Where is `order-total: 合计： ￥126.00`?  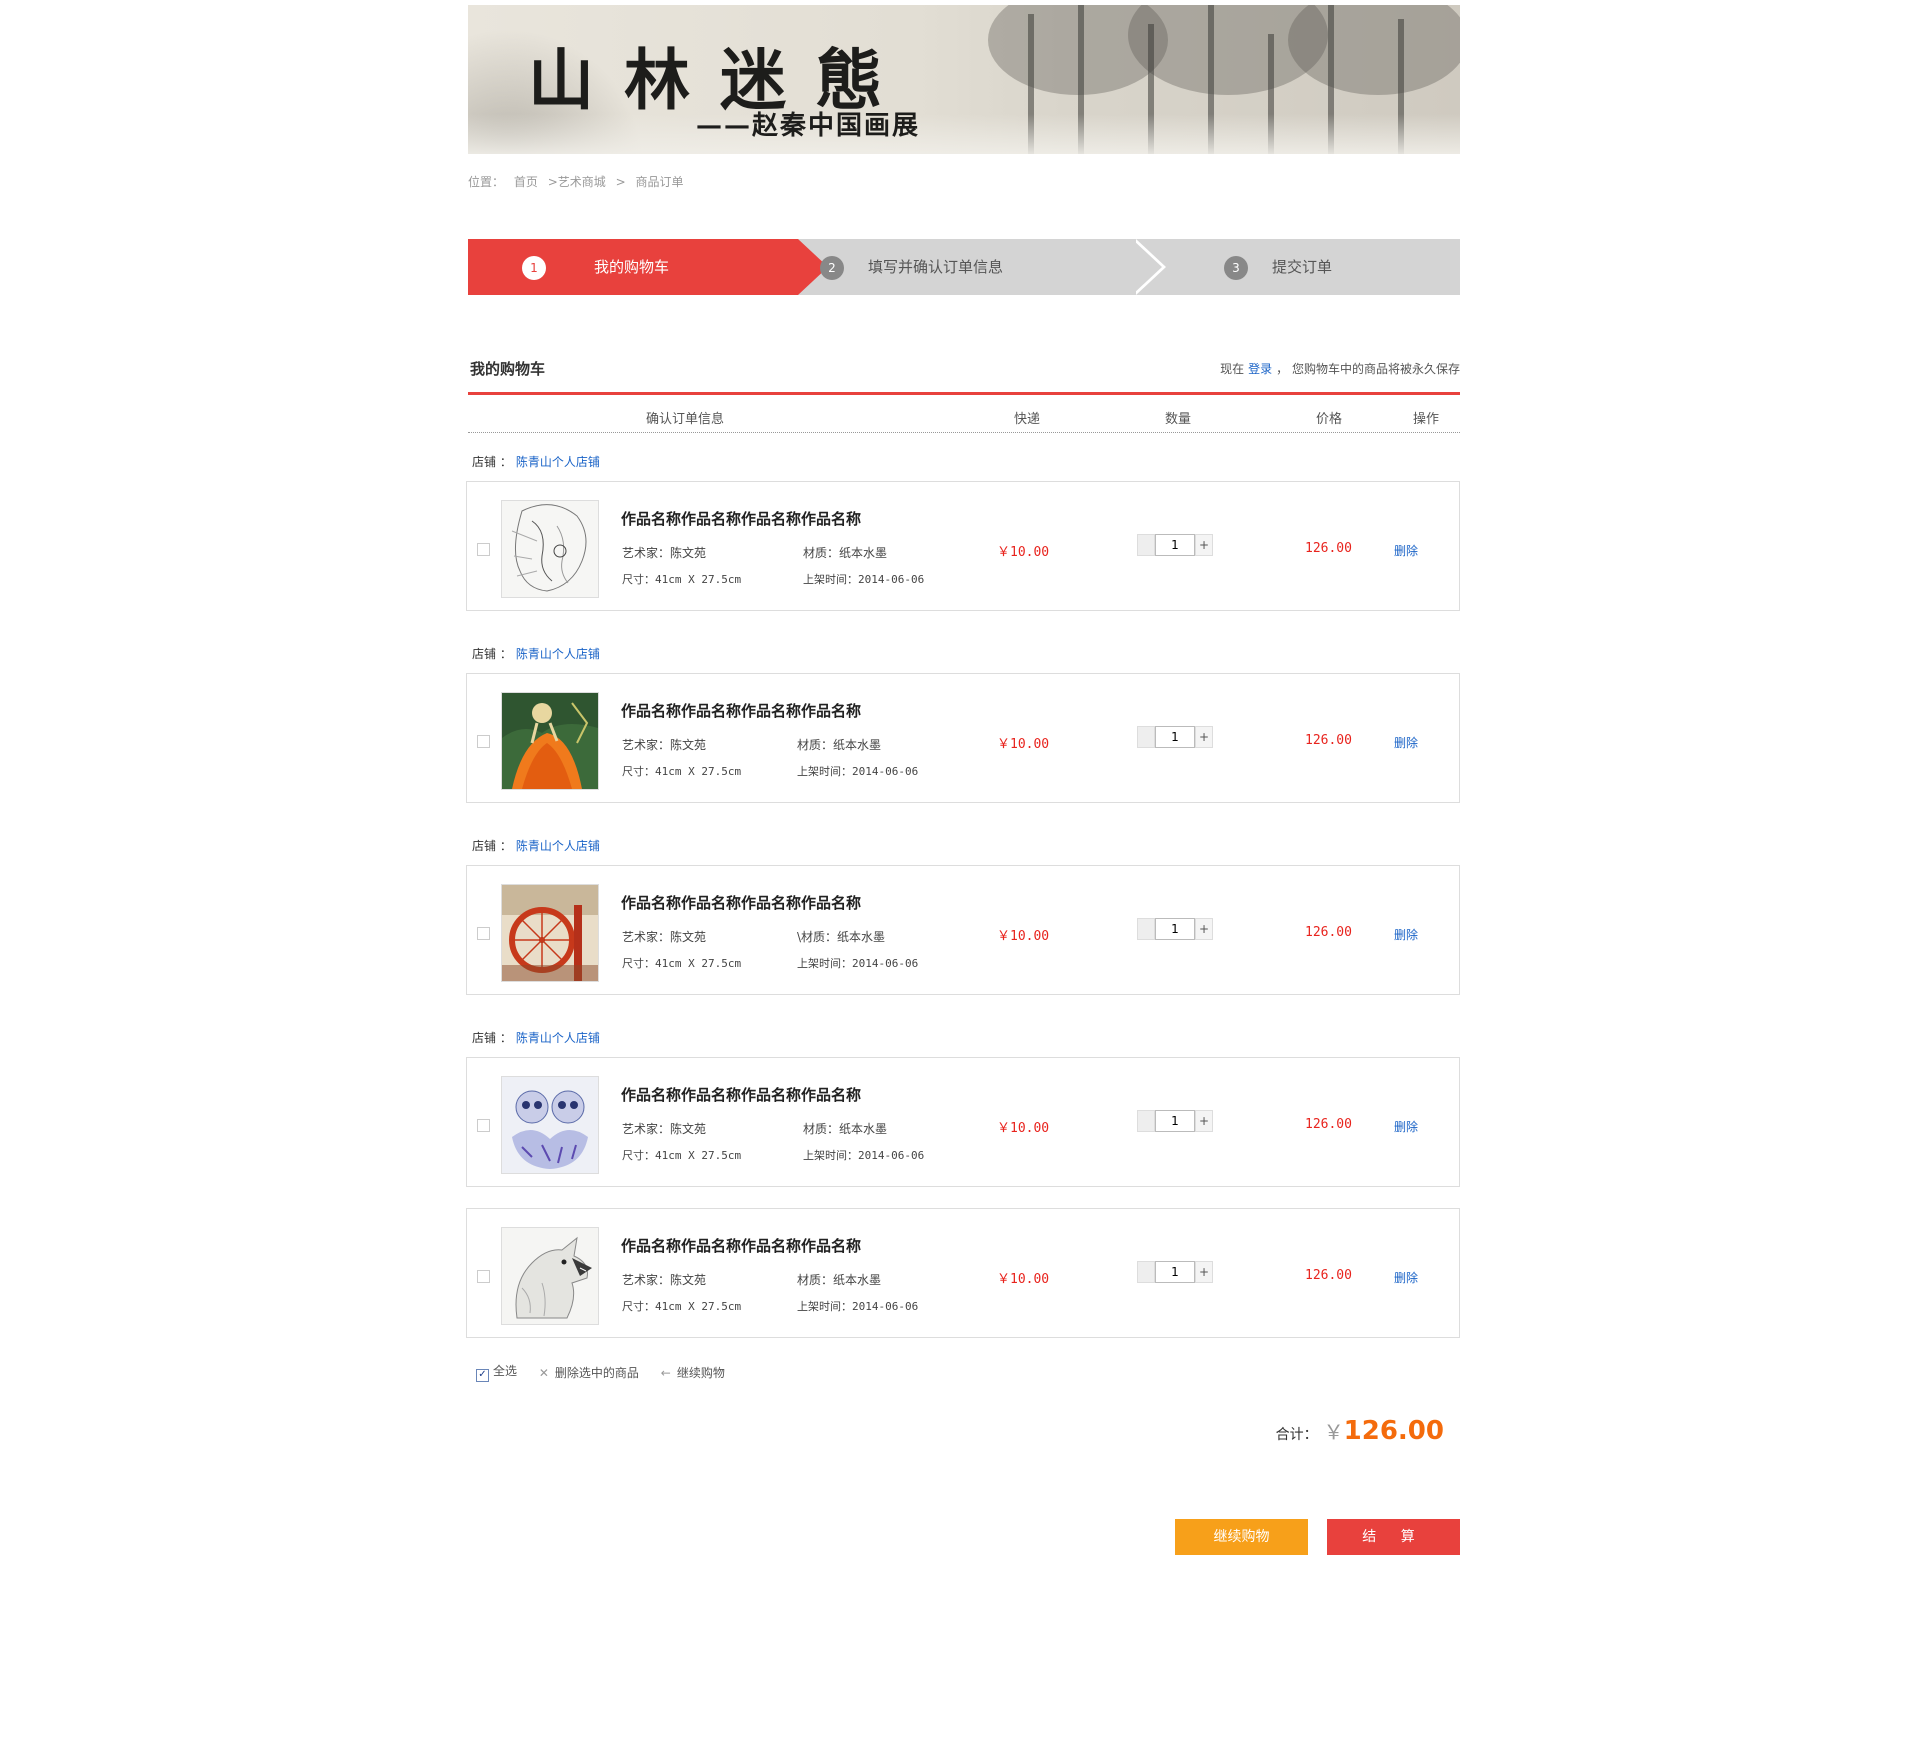 order-total: 合计： ￥126.00 is located at coordinates (1360, 1431).